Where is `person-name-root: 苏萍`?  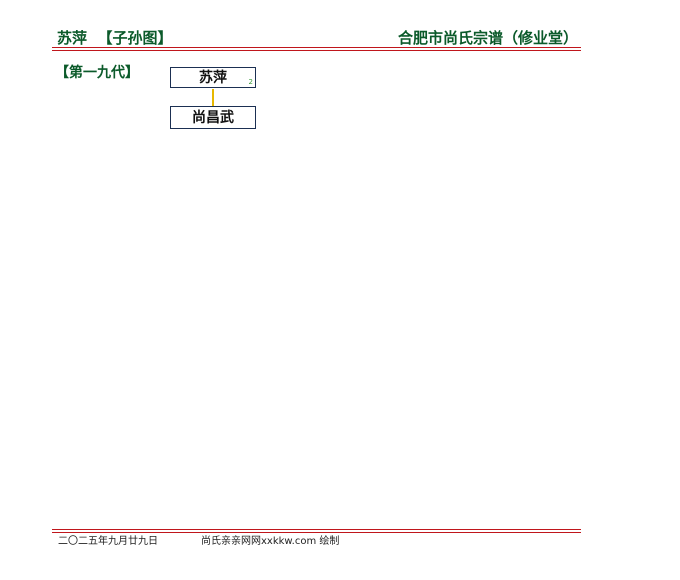
person-name-root: 苏萍 is located at coordinates (213, 77).